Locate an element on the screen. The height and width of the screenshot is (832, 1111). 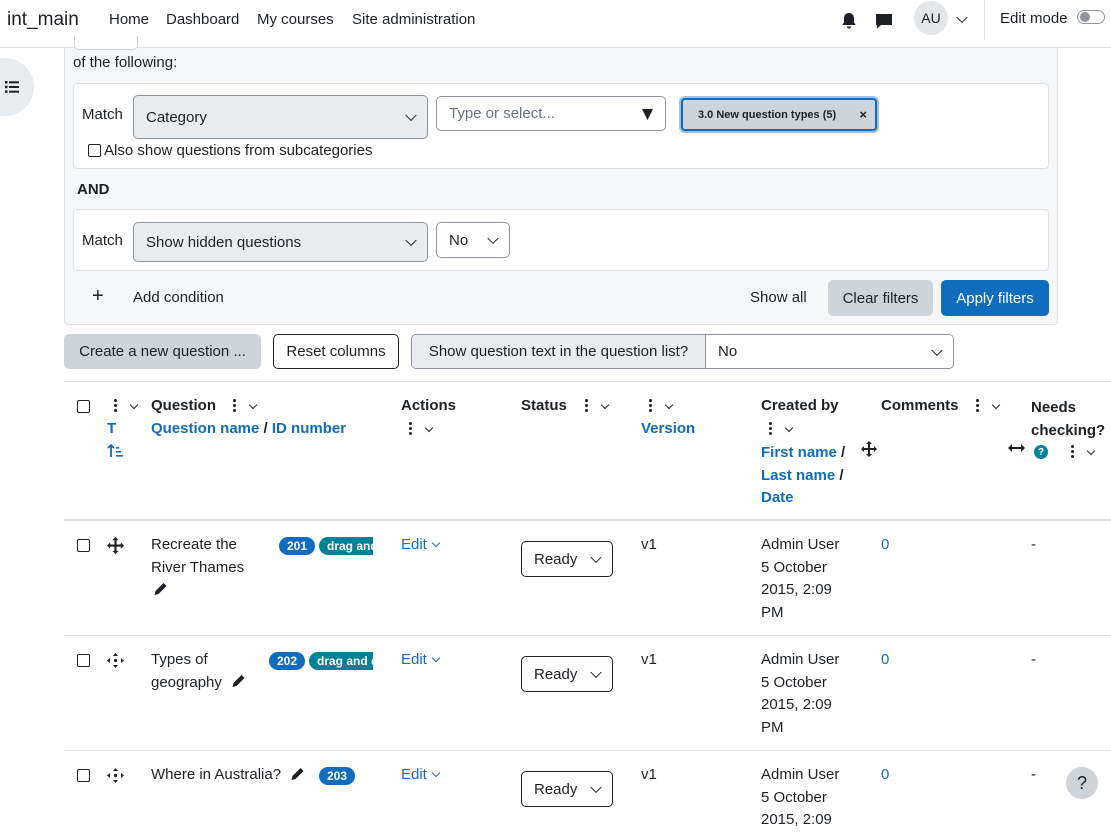
needs-checking-column-chevron-icon is located at coordinates (1091, 451).